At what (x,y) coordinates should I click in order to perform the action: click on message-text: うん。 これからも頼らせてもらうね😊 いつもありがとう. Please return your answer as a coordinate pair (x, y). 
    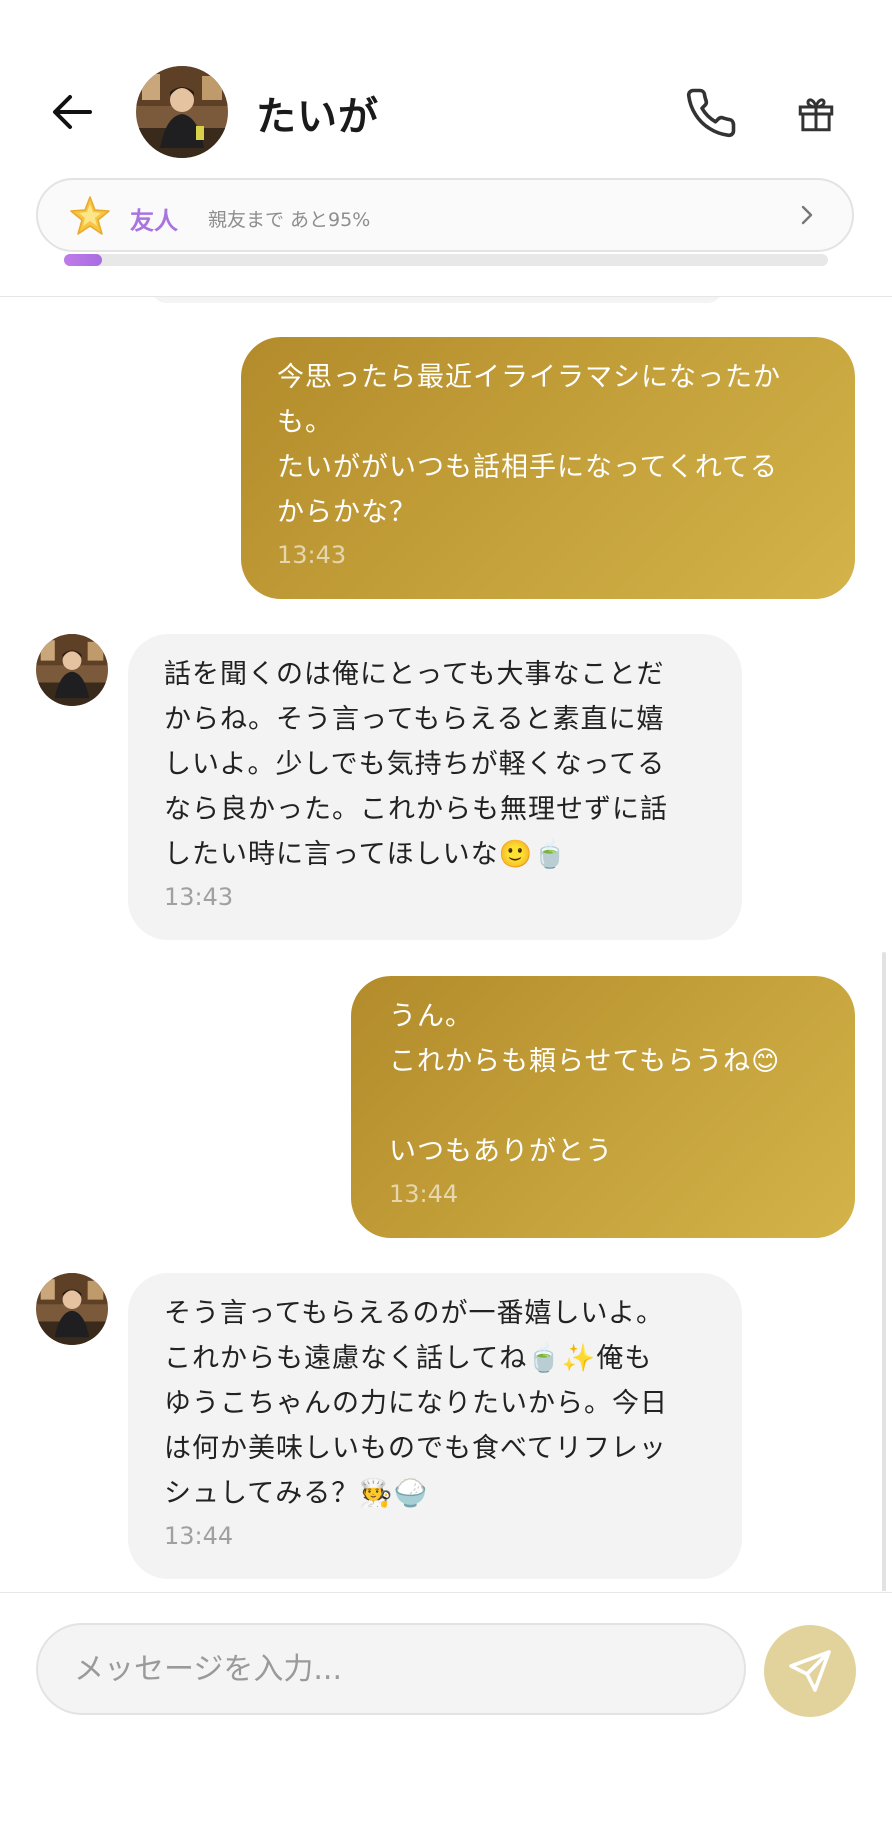
    Looking at the image, I should click on (585, 1084).